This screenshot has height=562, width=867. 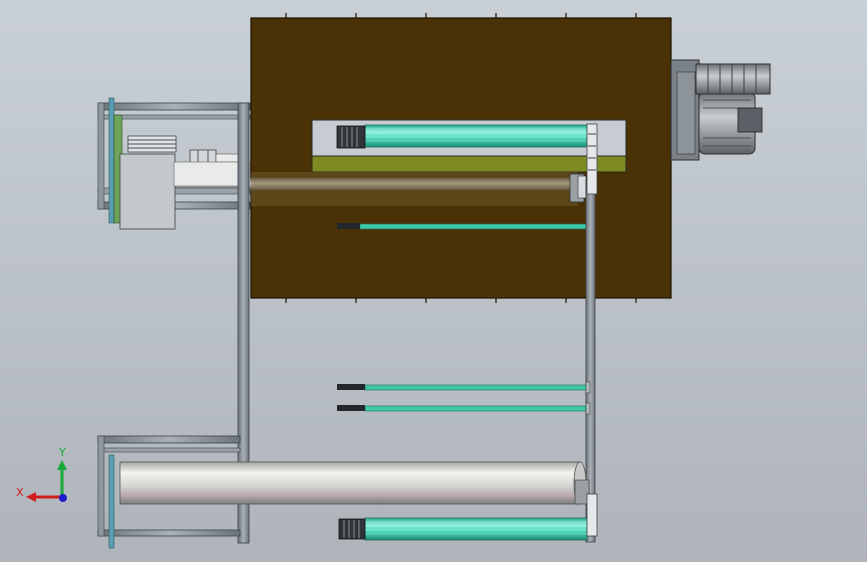 What do you see at coordinates (352, 529) in the screenshot?
I see `brush-hub-bottom` at bounding box center [352, 529].